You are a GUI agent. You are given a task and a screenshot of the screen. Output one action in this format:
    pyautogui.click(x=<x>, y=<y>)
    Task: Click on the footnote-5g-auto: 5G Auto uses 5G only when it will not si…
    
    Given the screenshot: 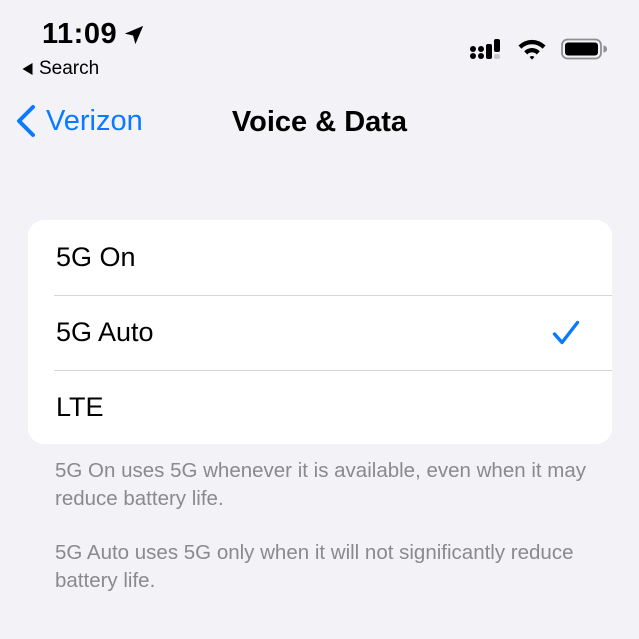 What is the action you would take?
    pyautogui.click(x=314, y=566)
    